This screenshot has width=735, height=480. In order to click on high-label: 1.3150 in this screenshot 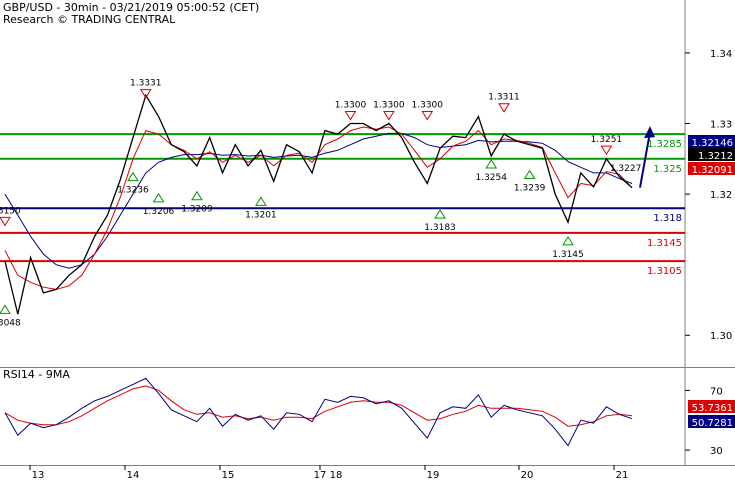, I will do `click(10, 211)`.